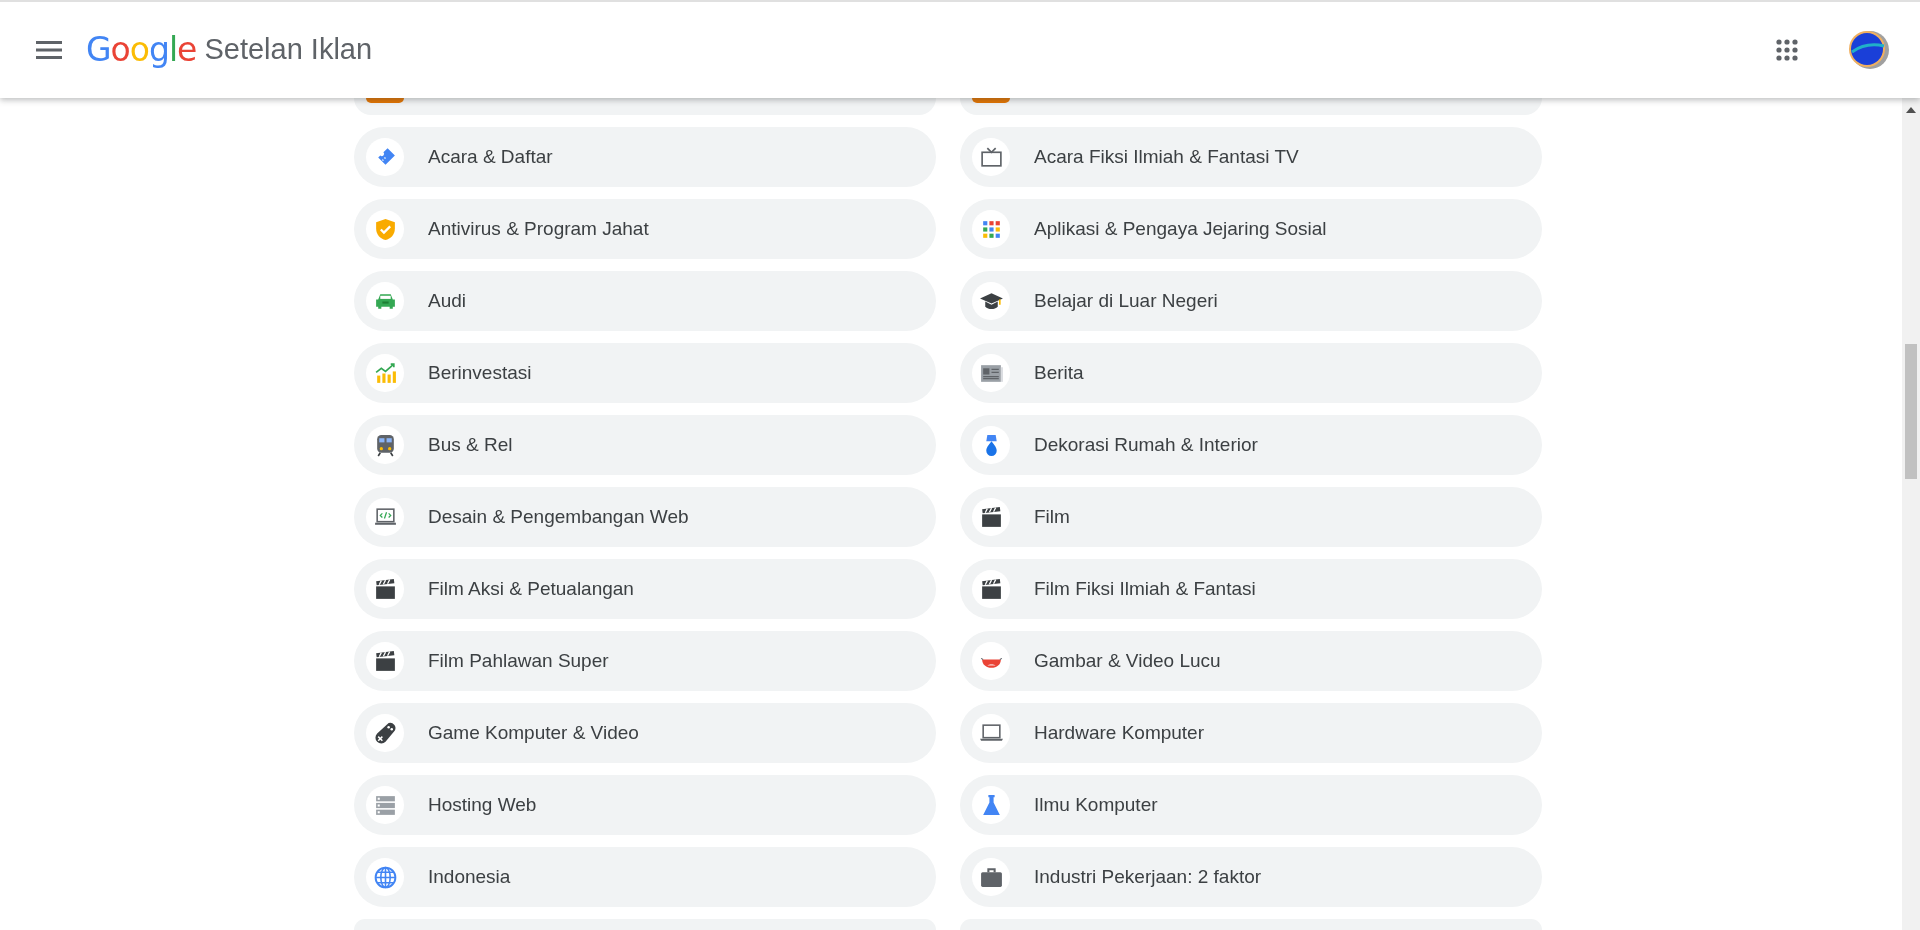 The width and height of the screenshot is (1920, 930). I want to click on chart-icon, so click(385, 373).